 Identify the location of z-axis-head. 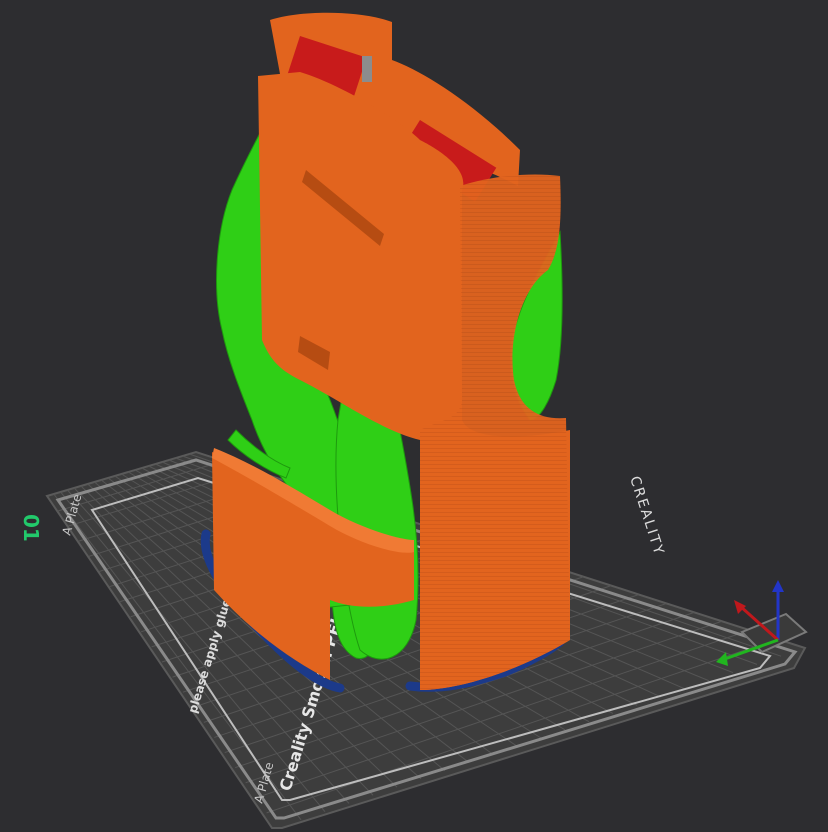
(778, 586).